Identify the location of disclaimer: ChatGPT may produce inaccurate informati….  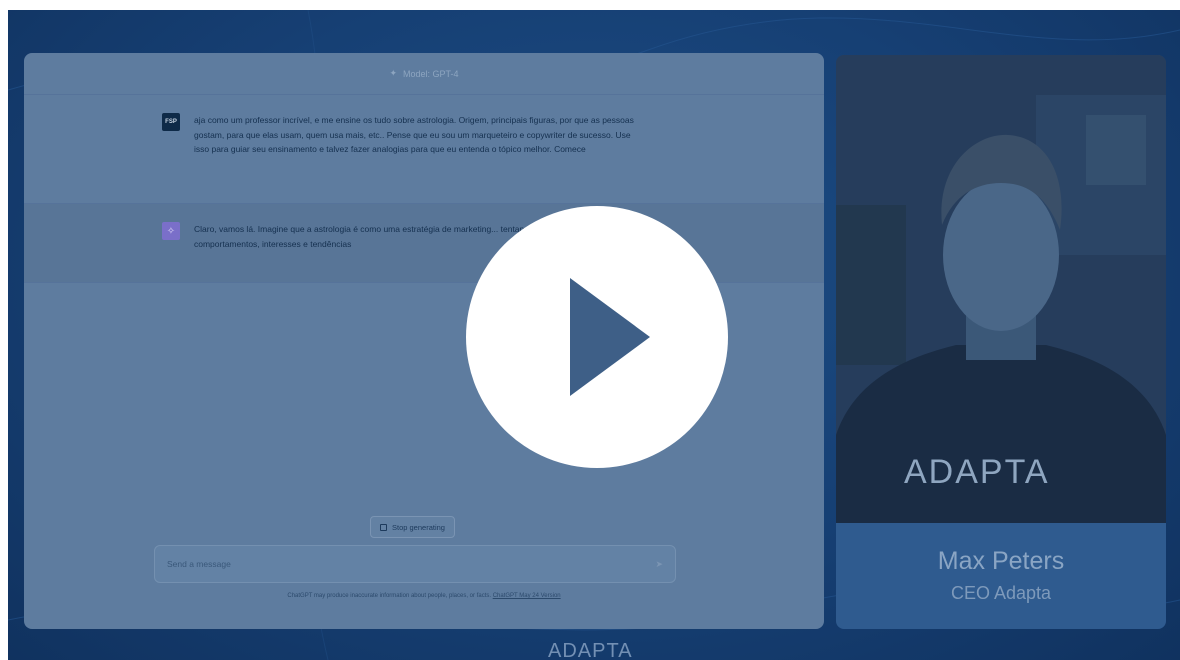
(424, 596).